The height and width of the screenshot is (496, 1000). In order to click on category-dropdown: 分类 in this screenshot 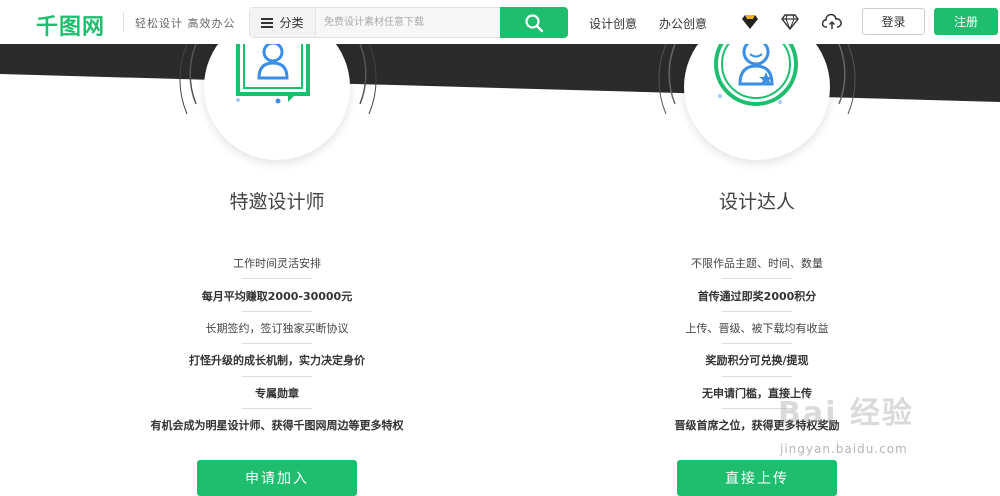, I will do `click(283, 22)`.